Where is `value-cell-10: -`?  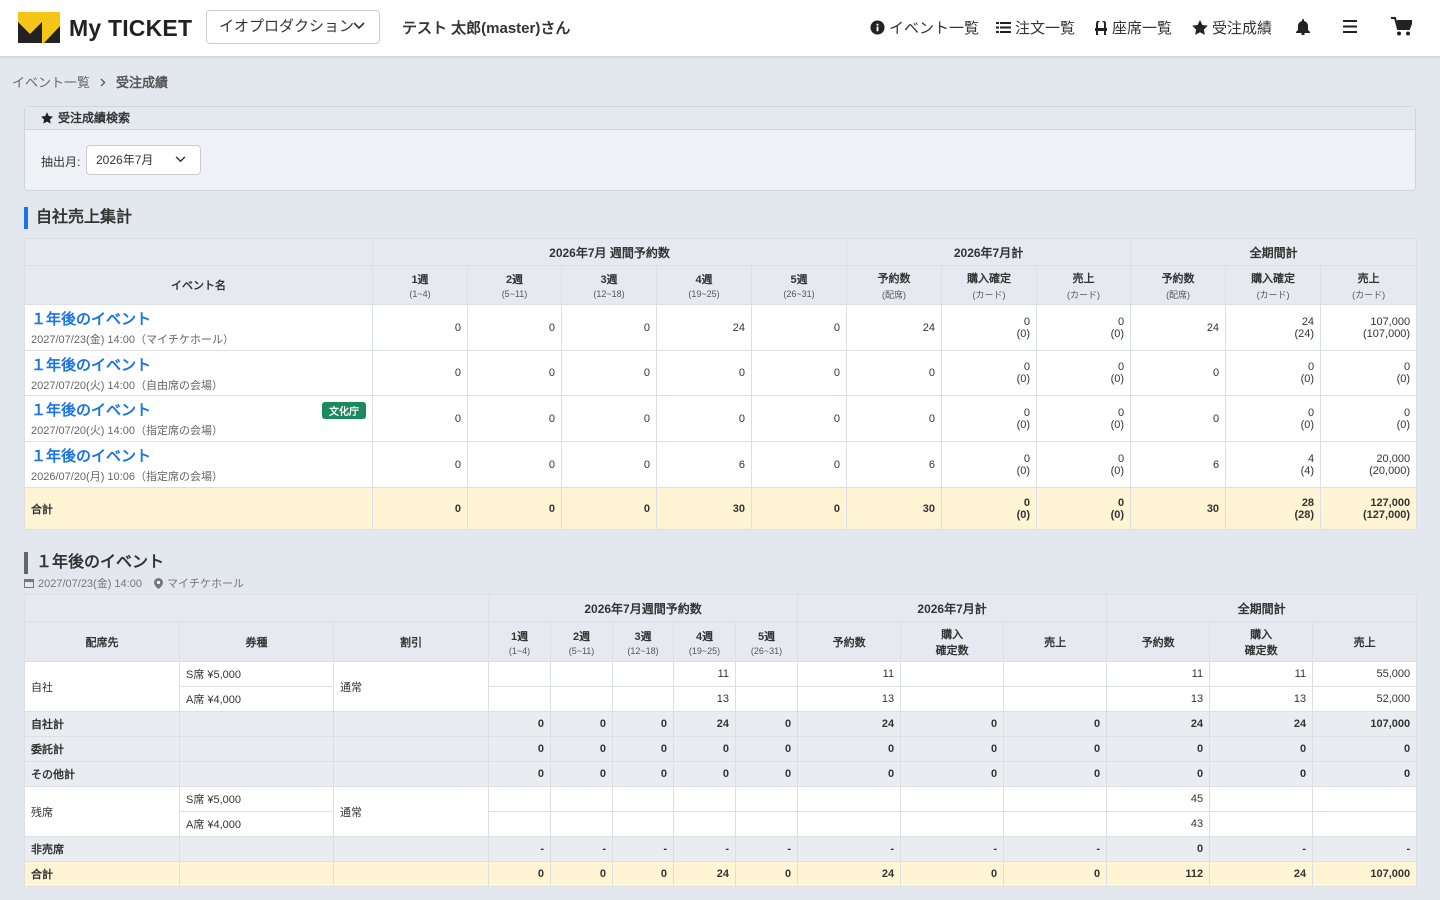
value-cell-10: - is located at coordinates (1365, 849).